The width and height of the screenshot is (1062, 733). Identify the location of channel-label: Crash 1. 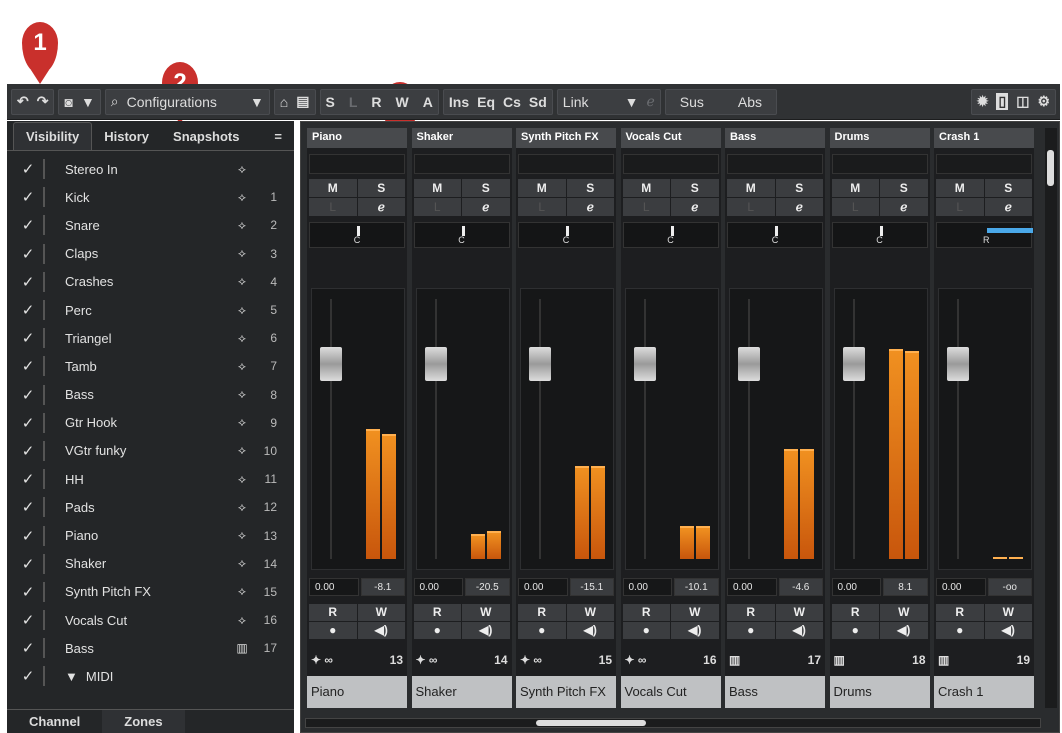
(984, 692).